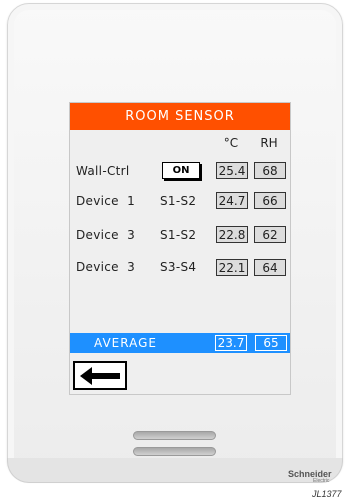 The height and width of the screenshot is (500, 347). I want to click on rh-value: 64, so click(270, 267).